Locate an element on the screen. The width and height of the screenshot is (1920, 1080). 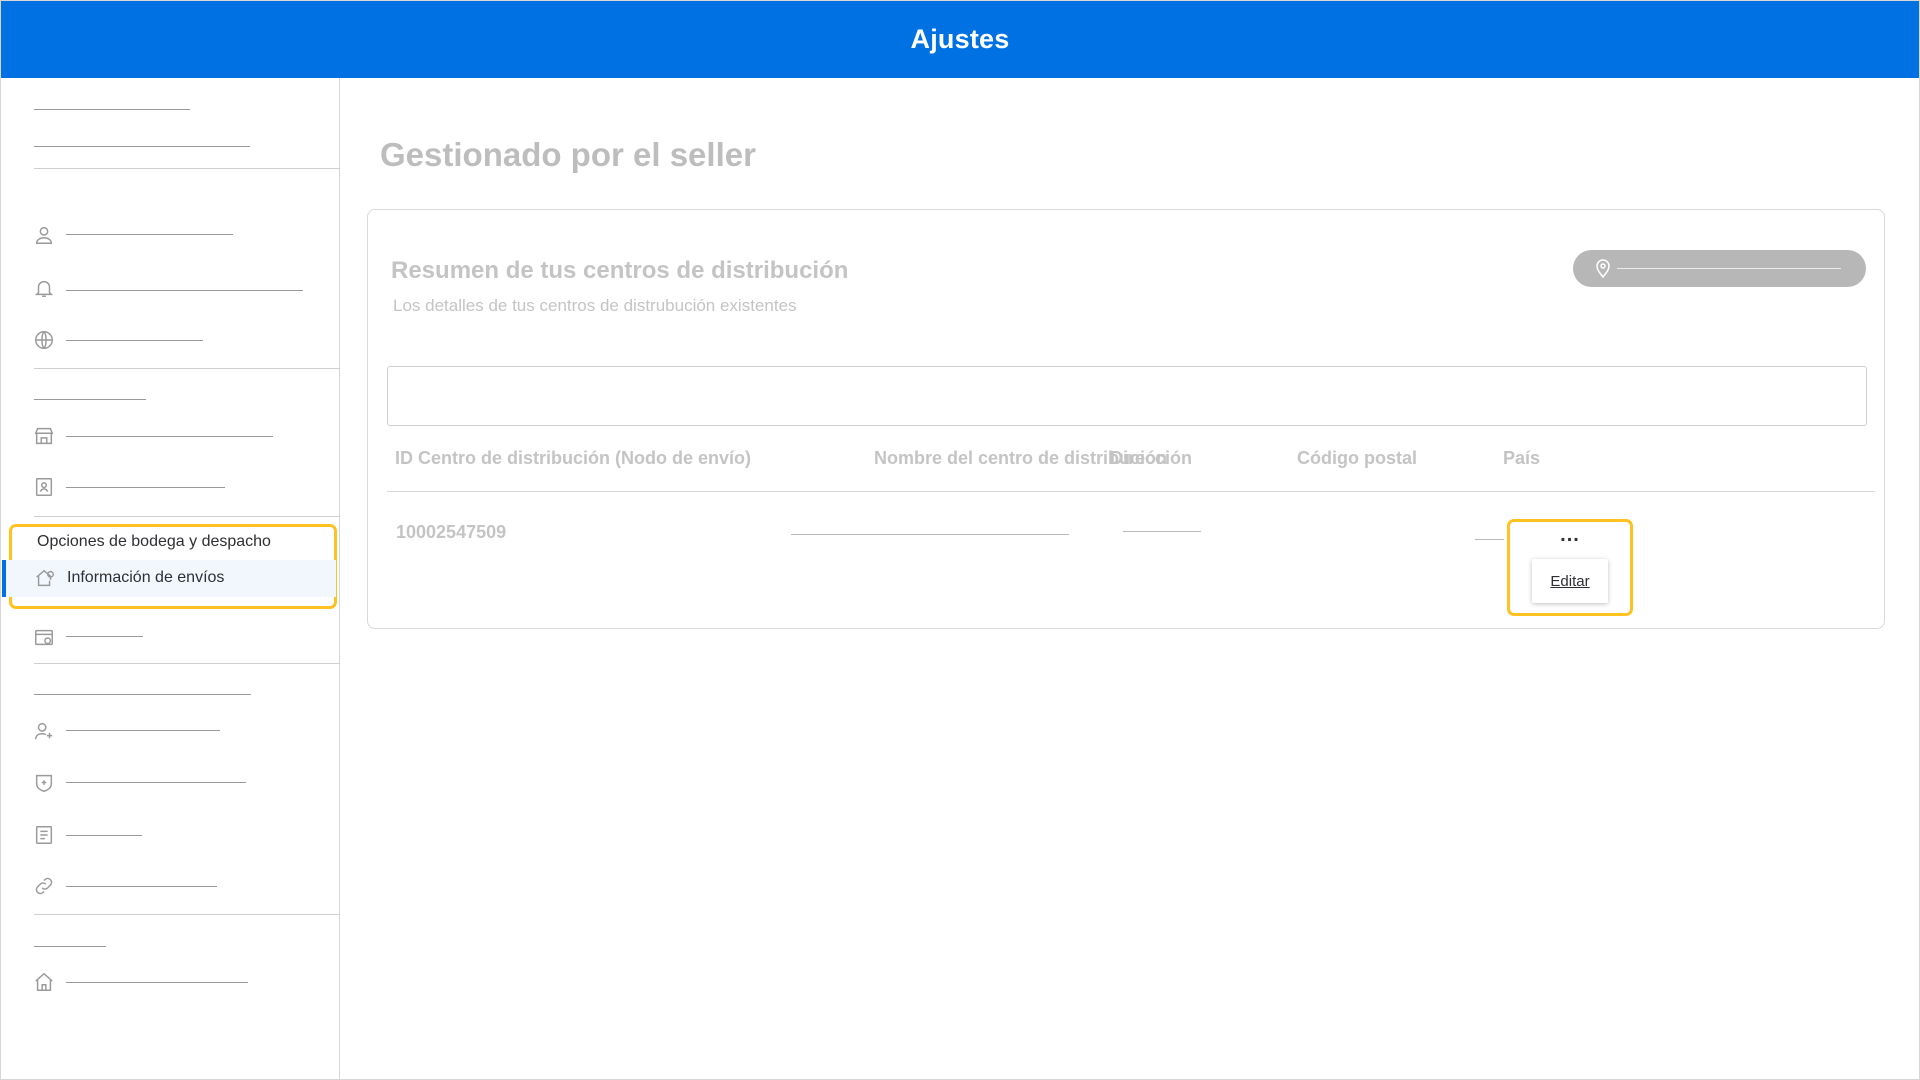
sidebar-item-shipping-info: Información de envíos is located at coordinates (169, 578).